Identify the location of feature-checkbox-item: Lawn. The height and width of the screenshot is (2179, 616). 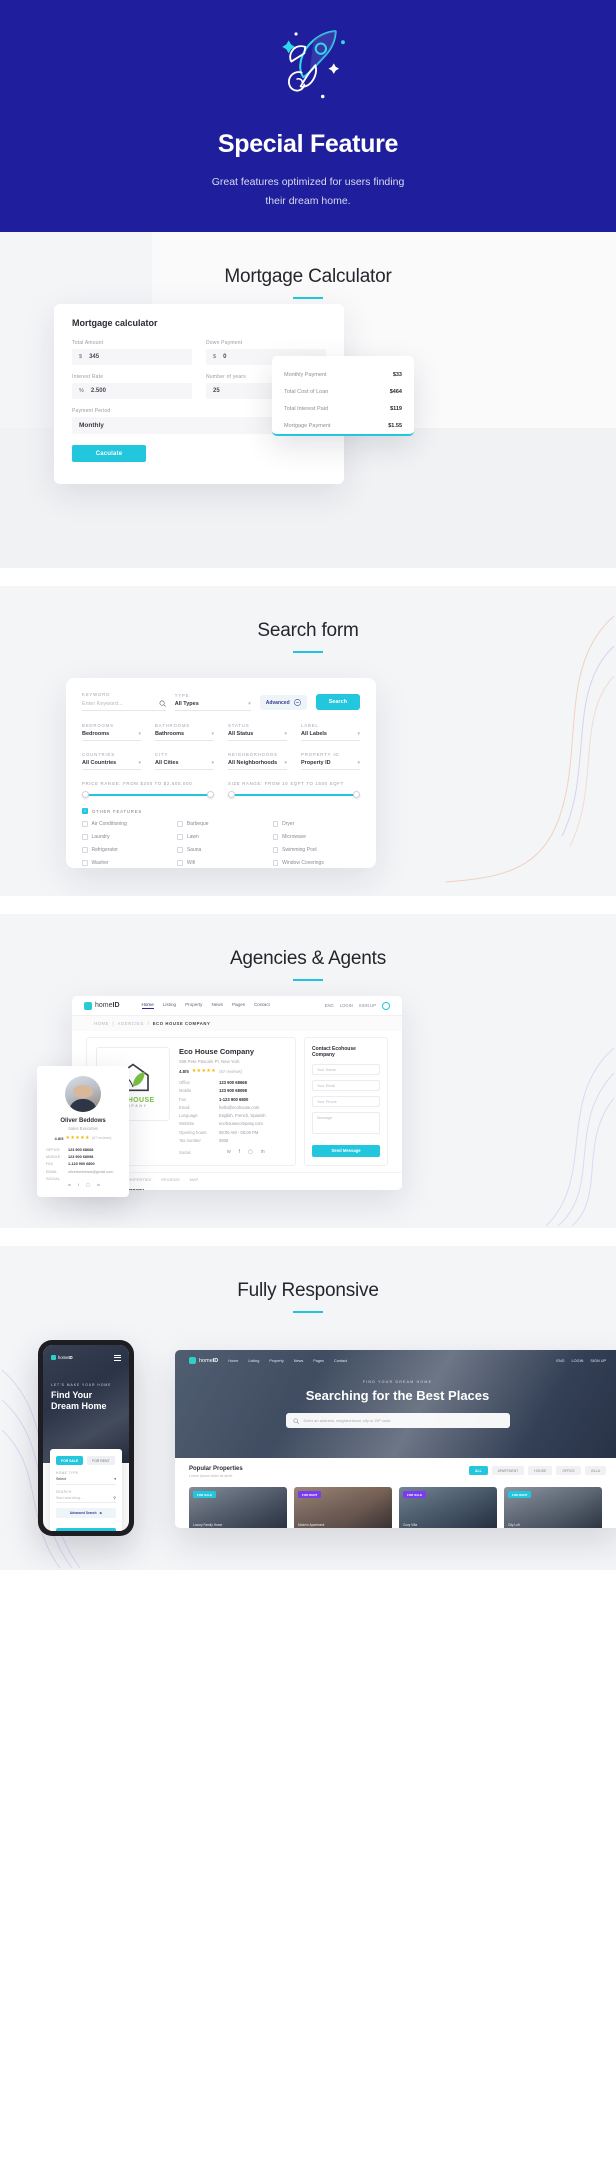
(220, 837).